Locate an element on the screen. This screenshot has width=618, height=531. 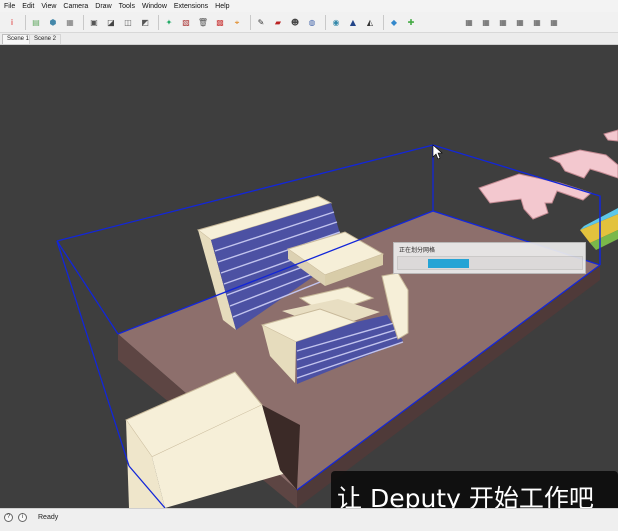
info-icon: i is located at coordinates (22, 517).